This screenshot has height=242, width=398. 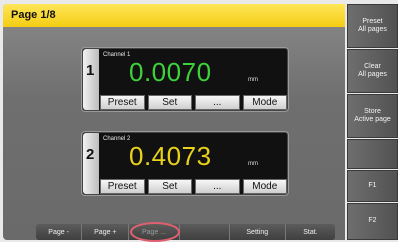 I want to click on f1-label: F1, so click(x=372, y=185).